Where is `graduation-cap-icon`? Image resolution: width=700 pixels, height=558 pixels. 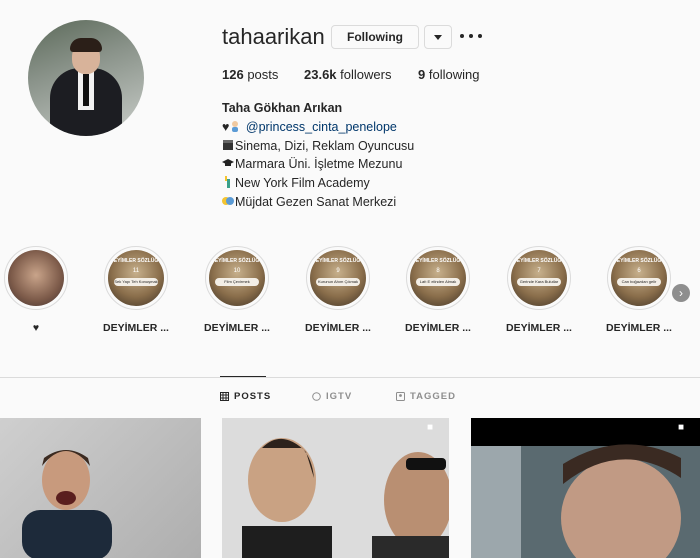 graduation-cap-icon is located at coordinates (228, 163).